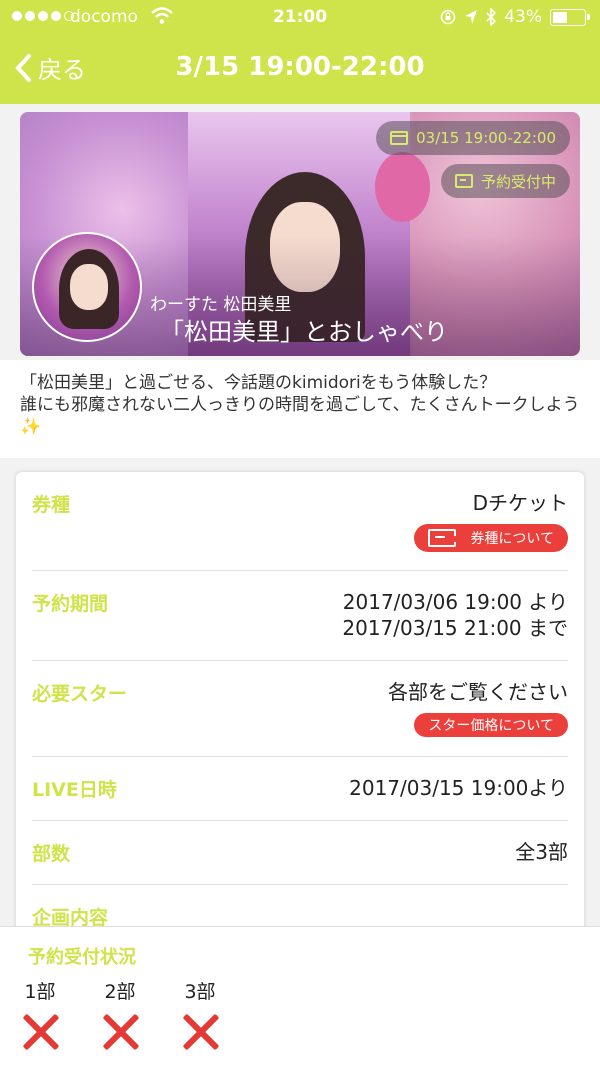  What do you see at coordinates (300, 521) in the screenshot?
I see `detail-row-ticket-type: 券種 Dチケット 券種について` at bounding box center [300, 521].